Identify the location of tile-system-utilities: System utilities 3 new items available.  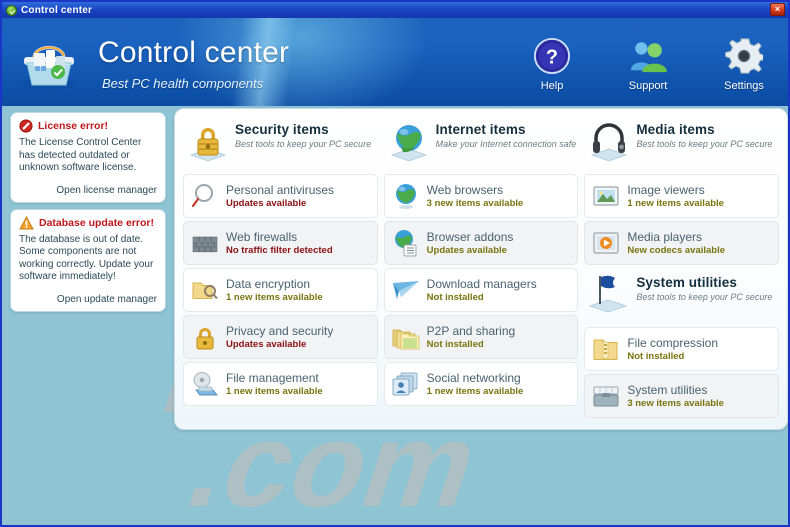
(681, 396).